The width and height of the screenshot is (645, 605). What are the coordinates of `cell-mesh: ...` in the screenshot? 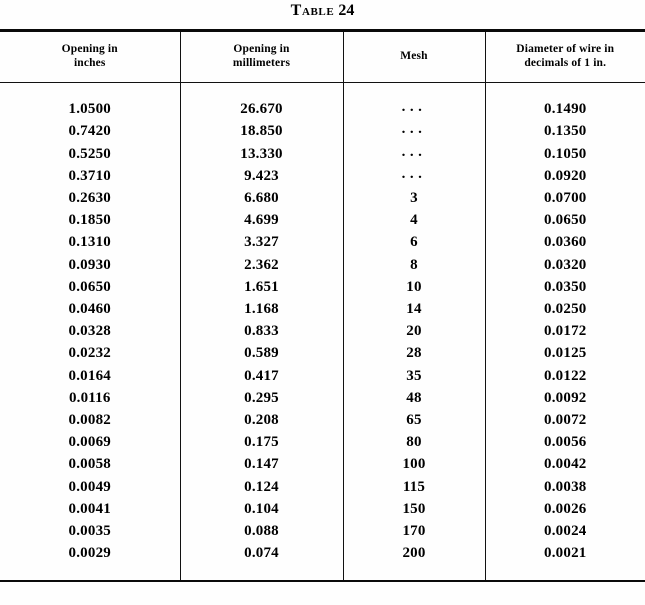 It's located at (413, 109).